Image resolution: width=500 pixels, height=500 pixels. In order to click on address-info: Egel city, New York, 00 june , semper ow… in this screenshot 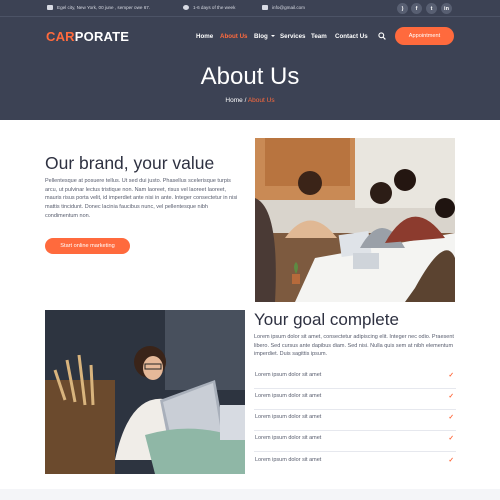, I will do `click(98, 7)`.